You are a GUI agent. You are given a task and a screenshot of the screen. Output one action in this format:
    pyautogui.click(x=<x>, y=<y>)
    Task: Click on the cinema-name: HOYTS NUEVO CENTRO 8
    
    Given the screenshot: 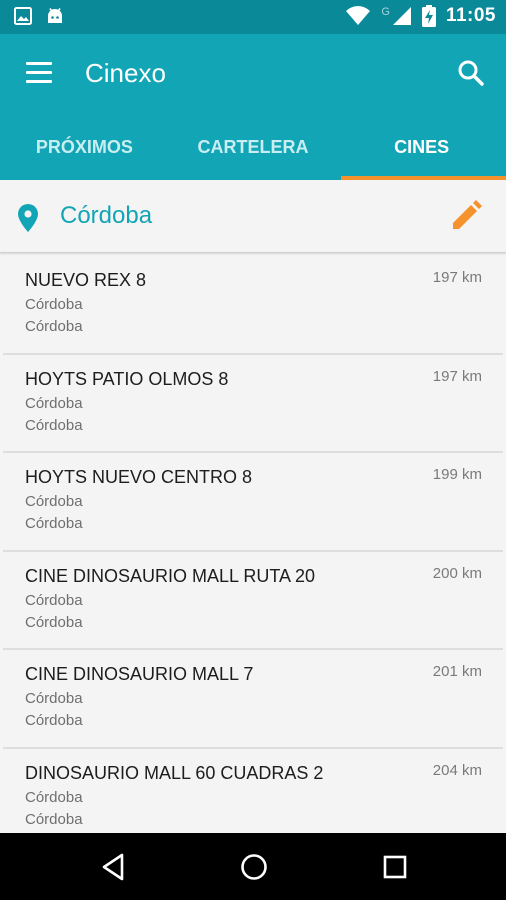 What is the action you would take?
    pyautogui.click(x=139, y=477)
    